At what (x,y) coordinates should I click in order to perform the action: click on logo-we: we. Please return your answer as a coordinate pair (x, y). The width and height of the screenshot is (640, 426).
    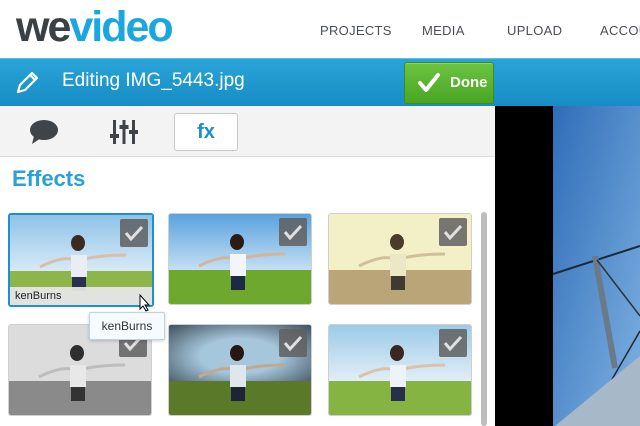
    Looking at the image, I should click on (43, 27).